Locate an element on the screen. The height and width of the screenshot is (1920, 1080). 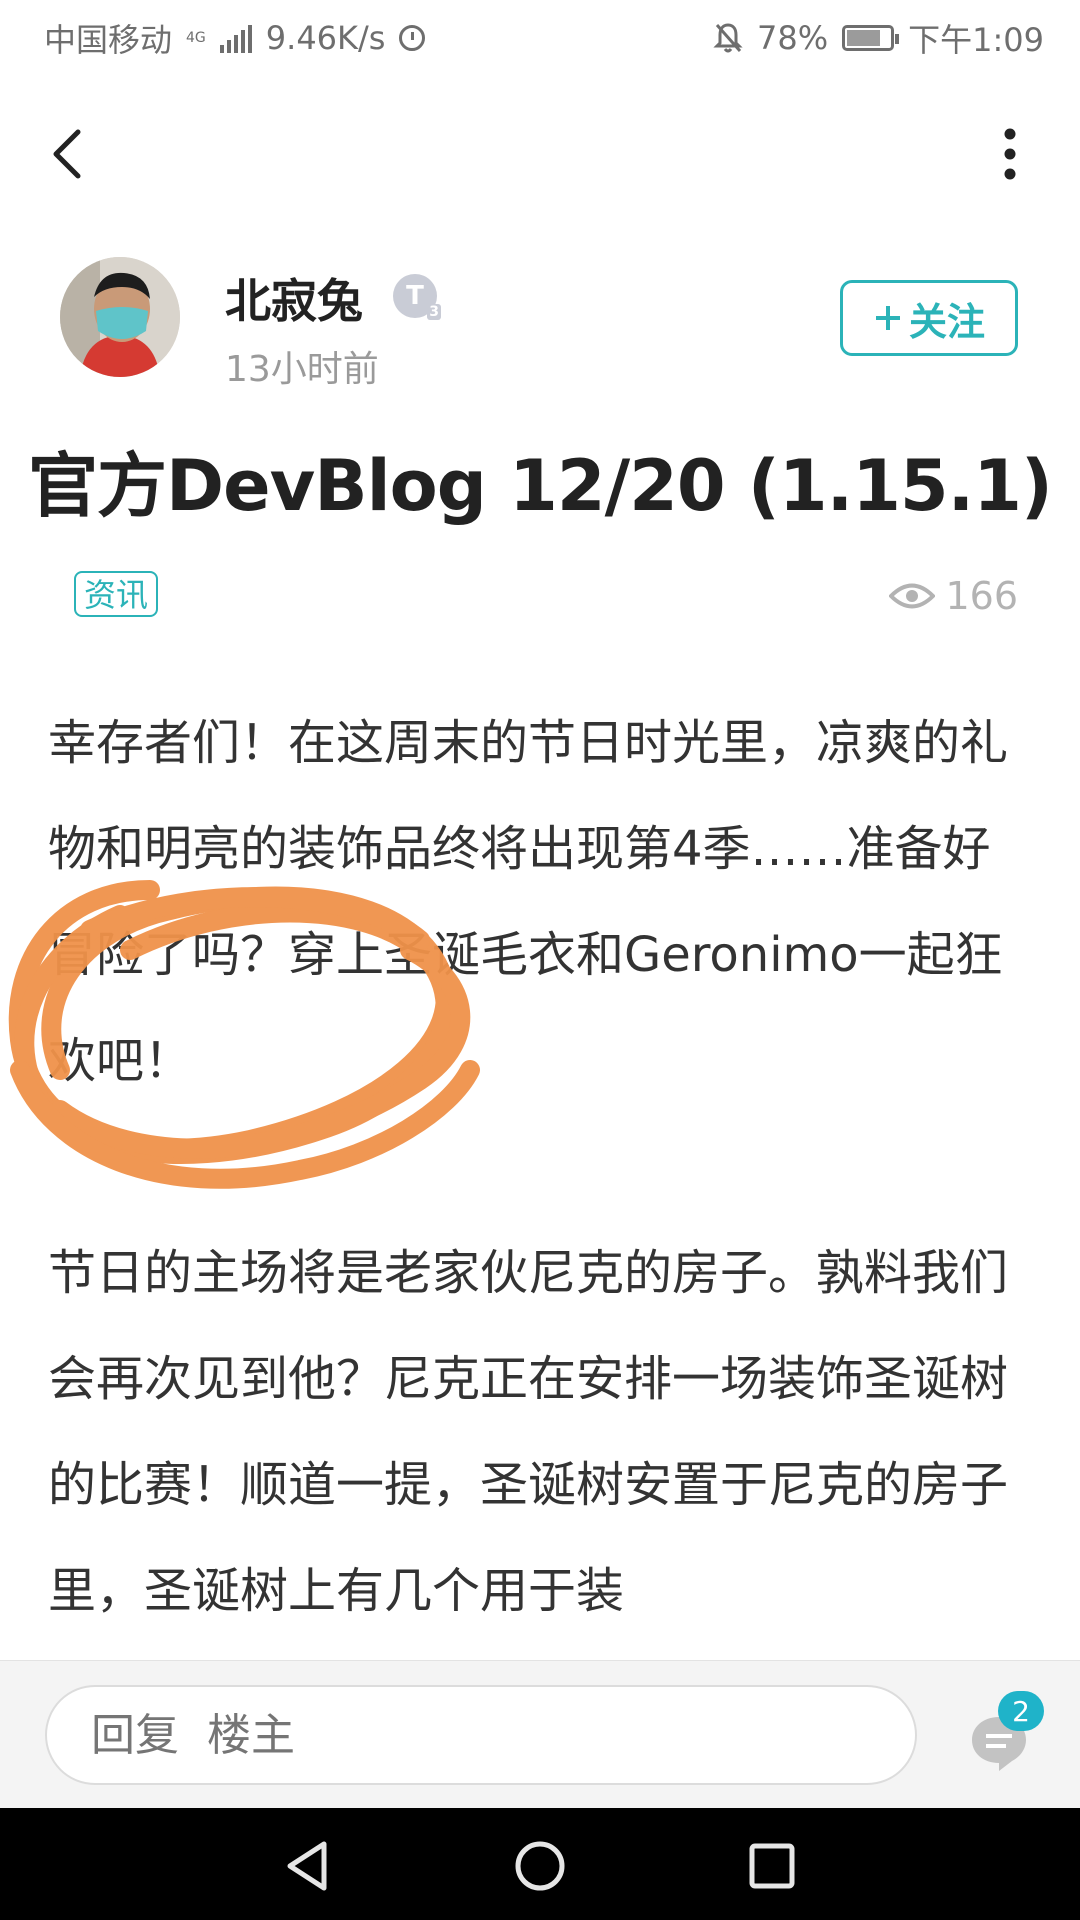
top-nav is located at coordinates (540, 155).